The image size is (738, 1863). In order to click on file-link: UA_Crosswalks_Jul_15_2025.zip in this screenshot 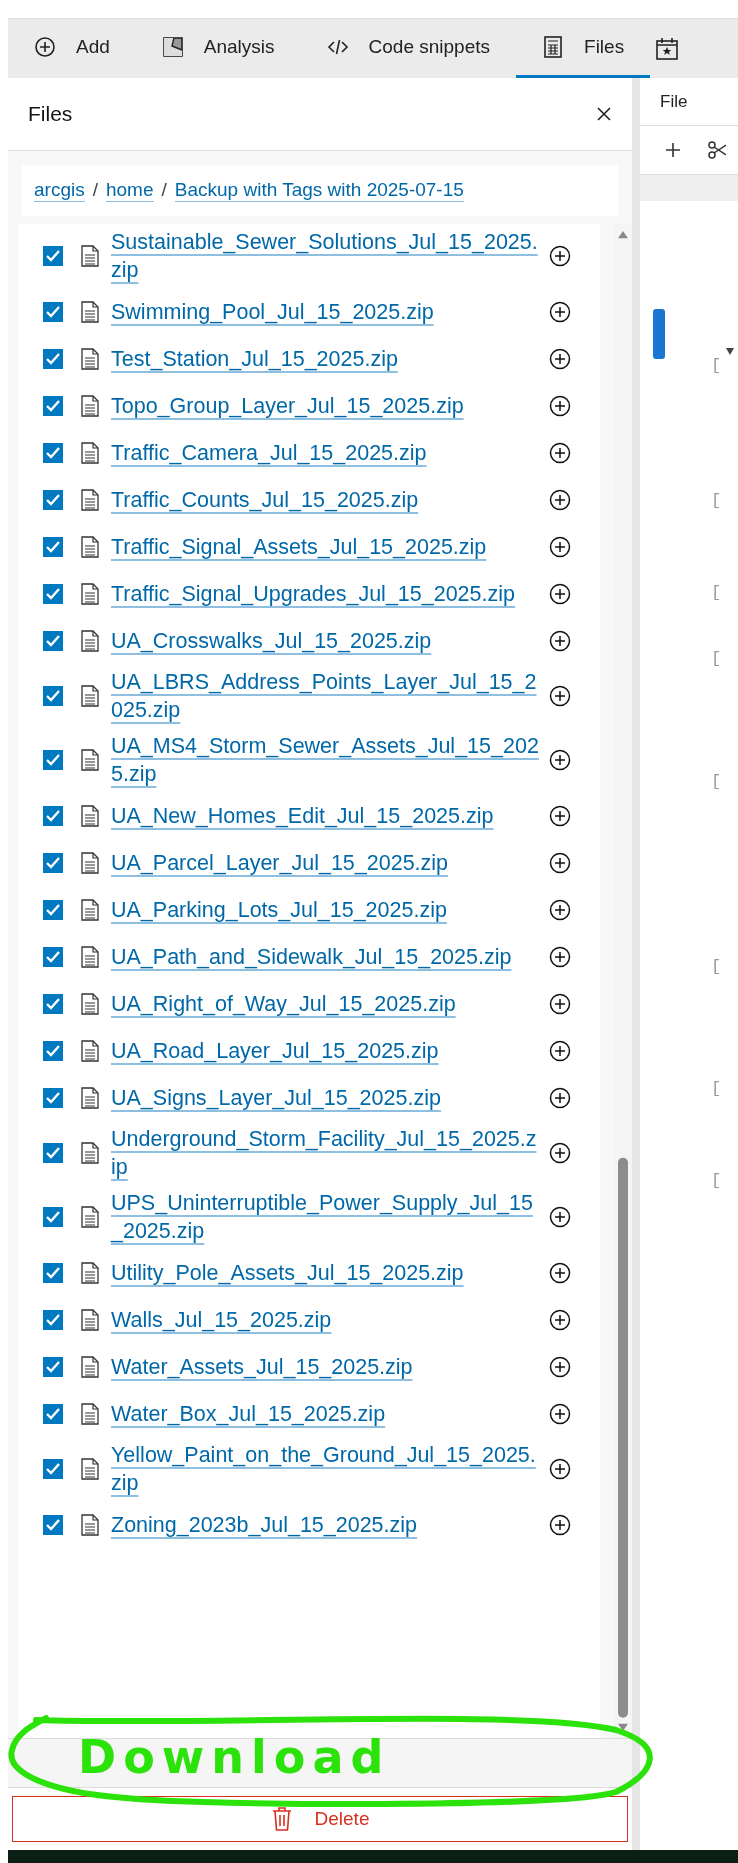, I will do `click(271, 640)`.